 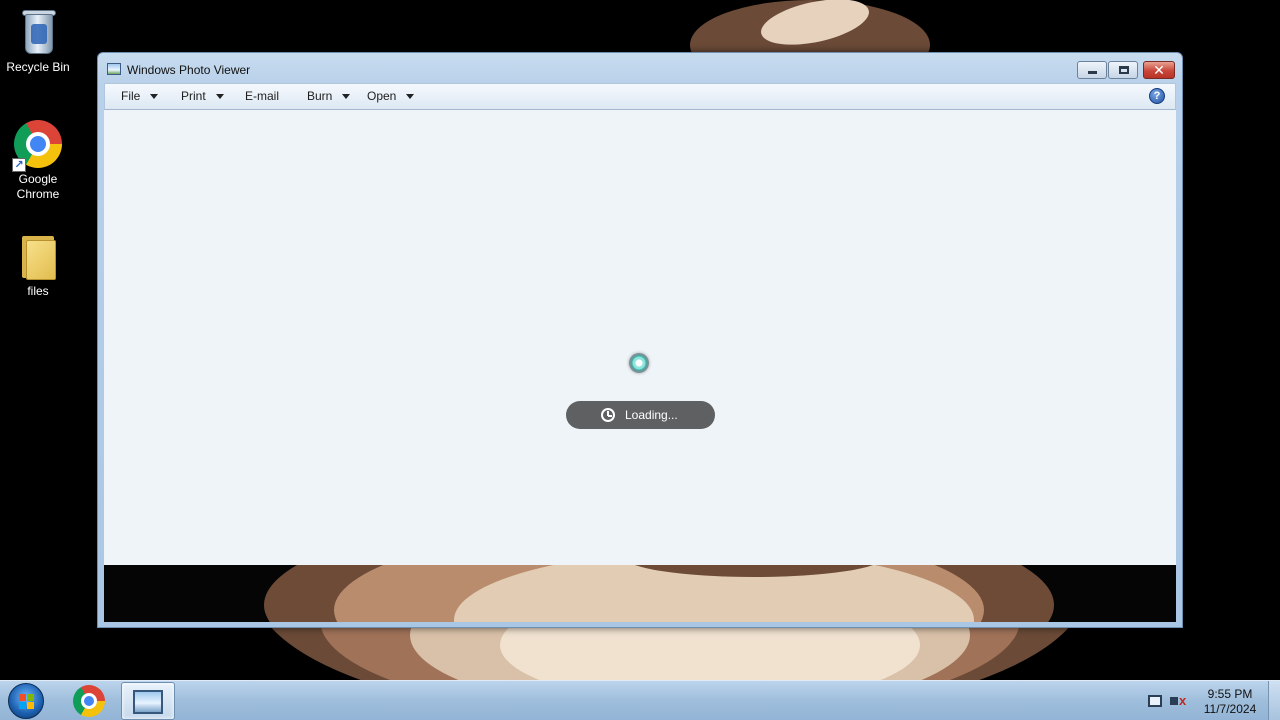 I want to click on clock-time: 9:55 PM, so click(x=1230, y=694).